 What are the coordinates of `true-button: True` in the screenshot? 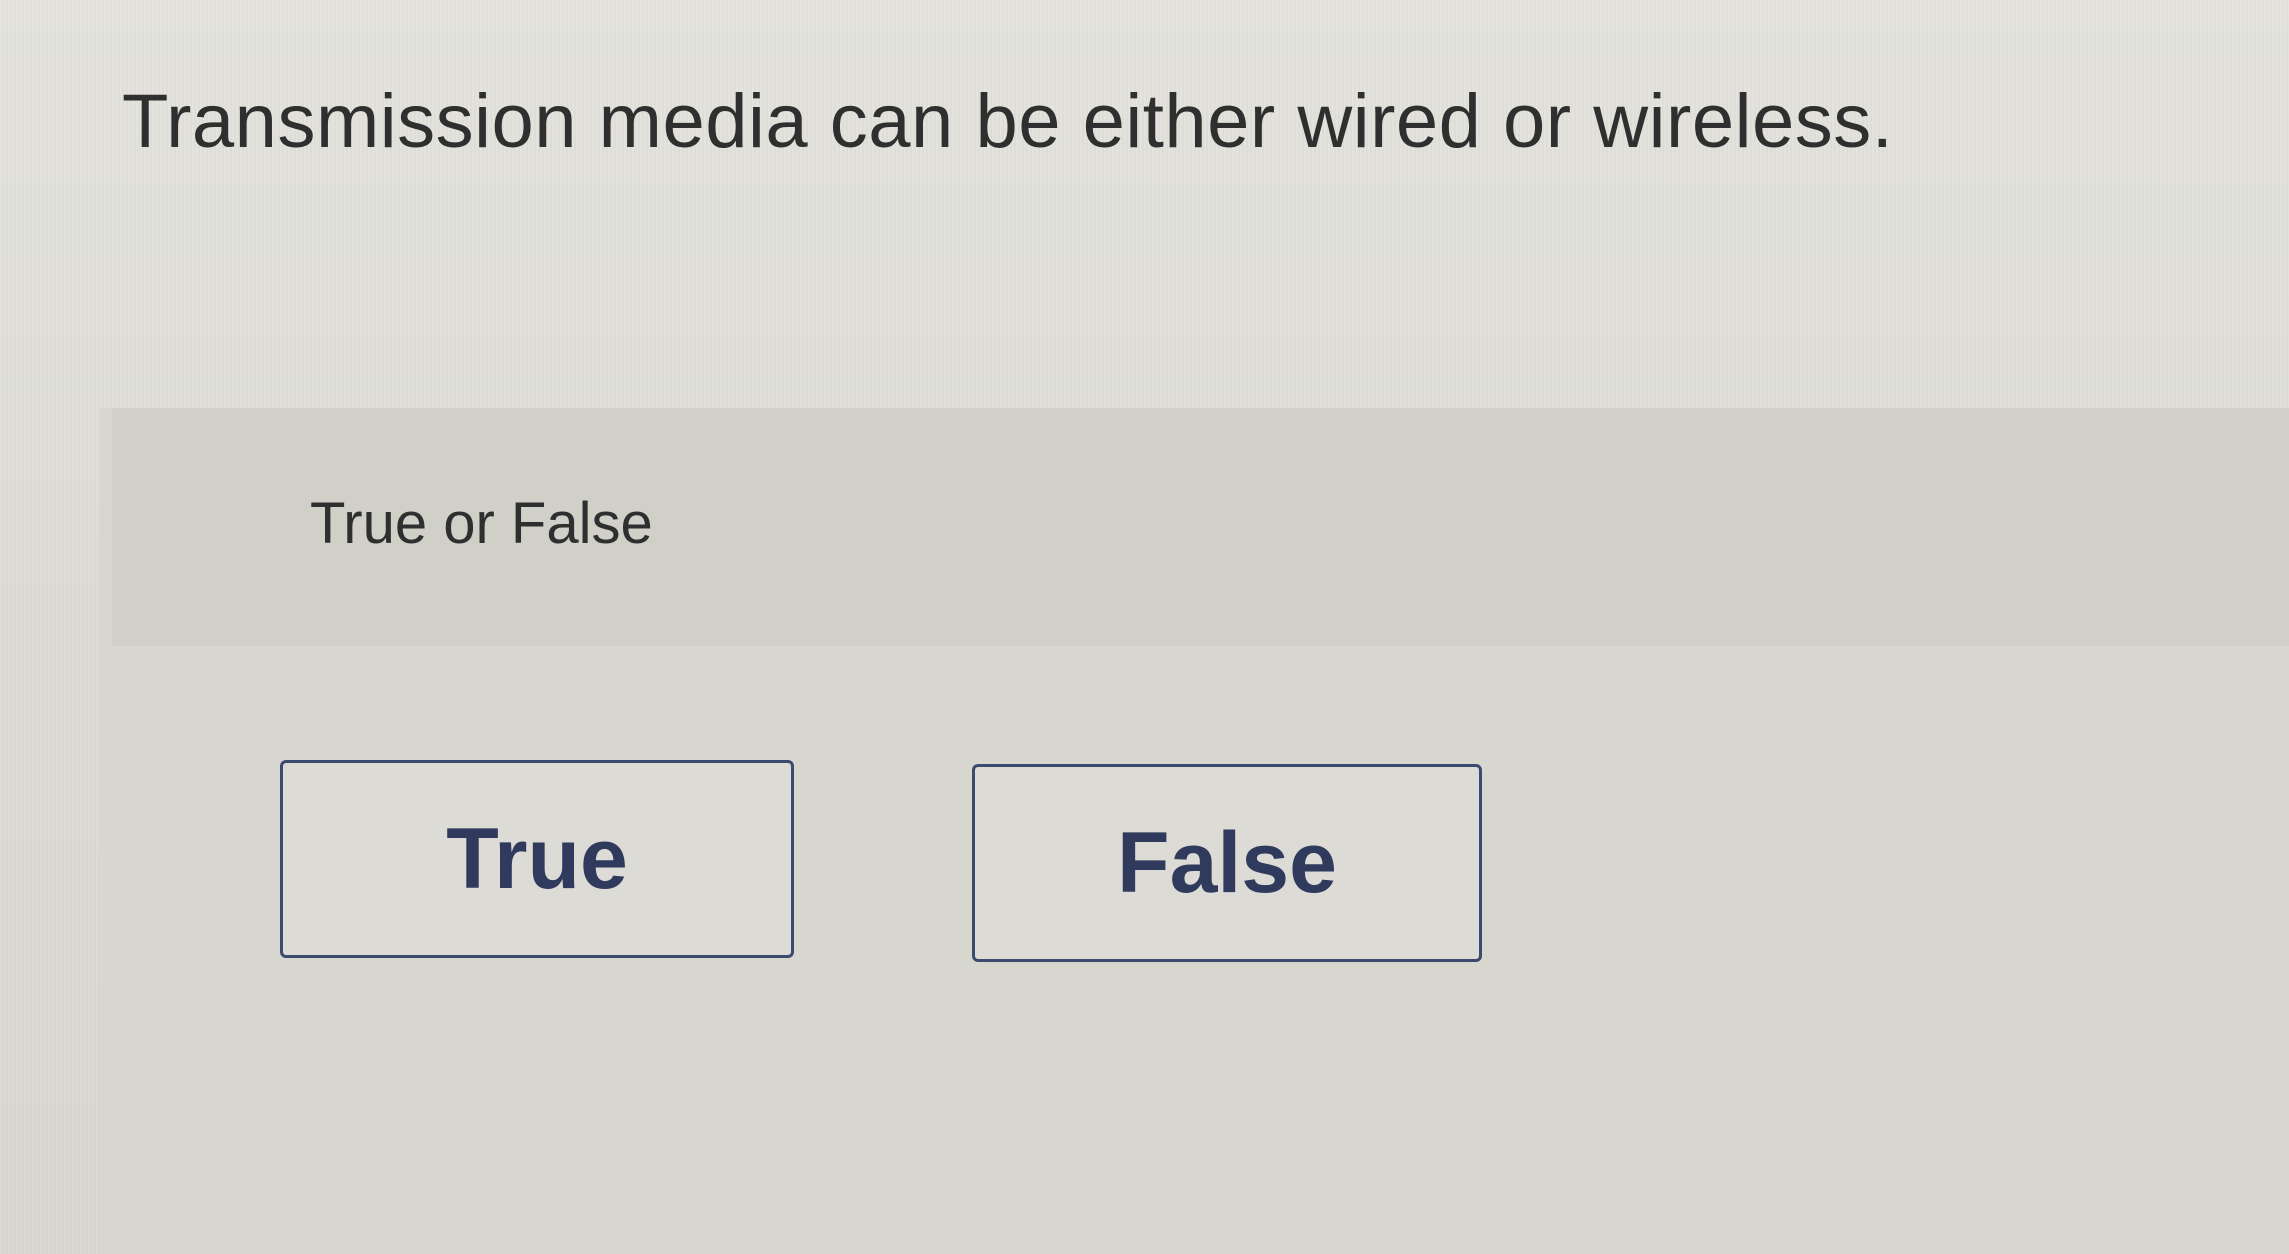 It's located at (537, 859).